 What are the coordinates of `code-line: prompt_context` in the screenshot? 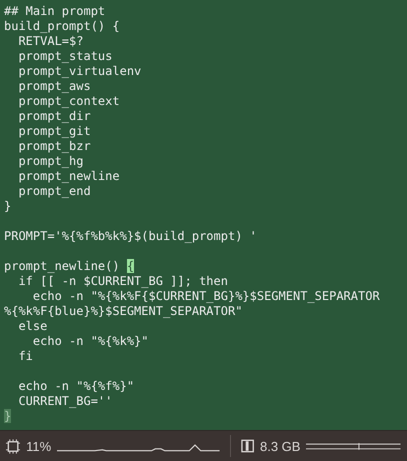 It's located at (69, 101).